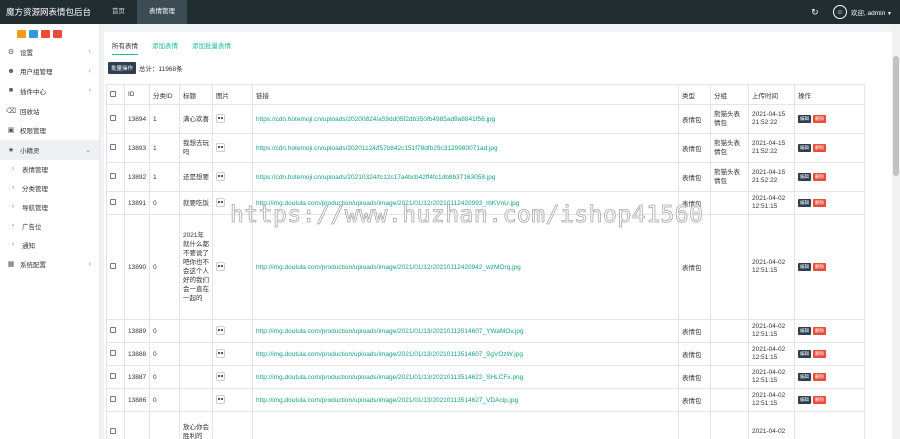 Image resolution: width=900 pixels, height=439 pixels. Describe the element at coordinates (896, 116) in the screenshot. I see `scrollbar-thumb` at that location.